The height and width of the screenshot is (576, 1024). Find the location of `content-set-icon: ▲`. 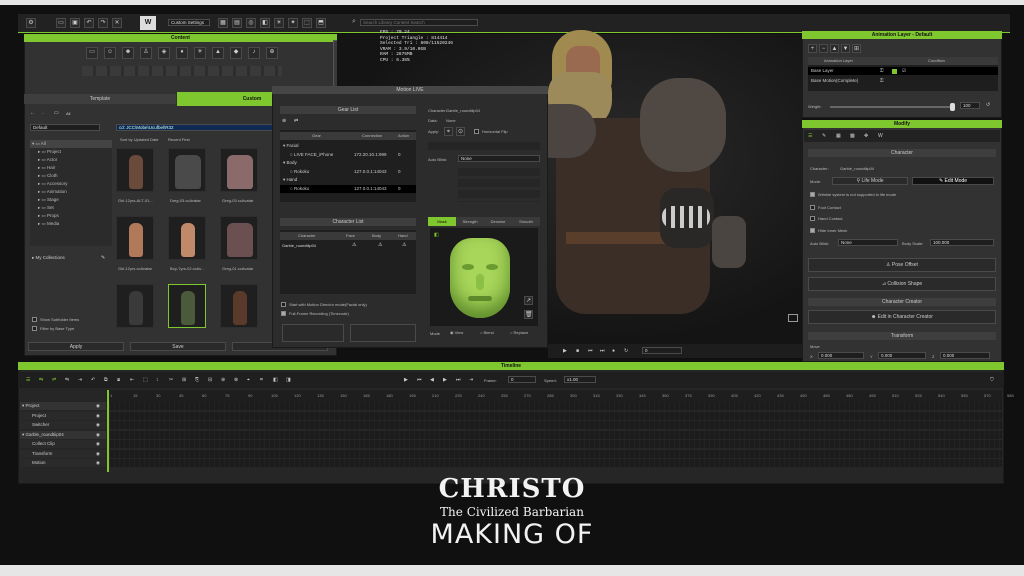

content-set-icon: ▲ is located at coordinates (218, 53).